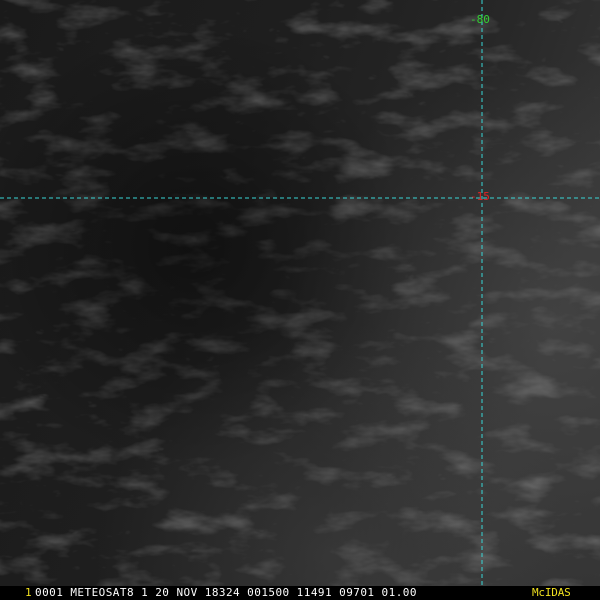  I want to click on frame-number: 1, so click(28, 592).